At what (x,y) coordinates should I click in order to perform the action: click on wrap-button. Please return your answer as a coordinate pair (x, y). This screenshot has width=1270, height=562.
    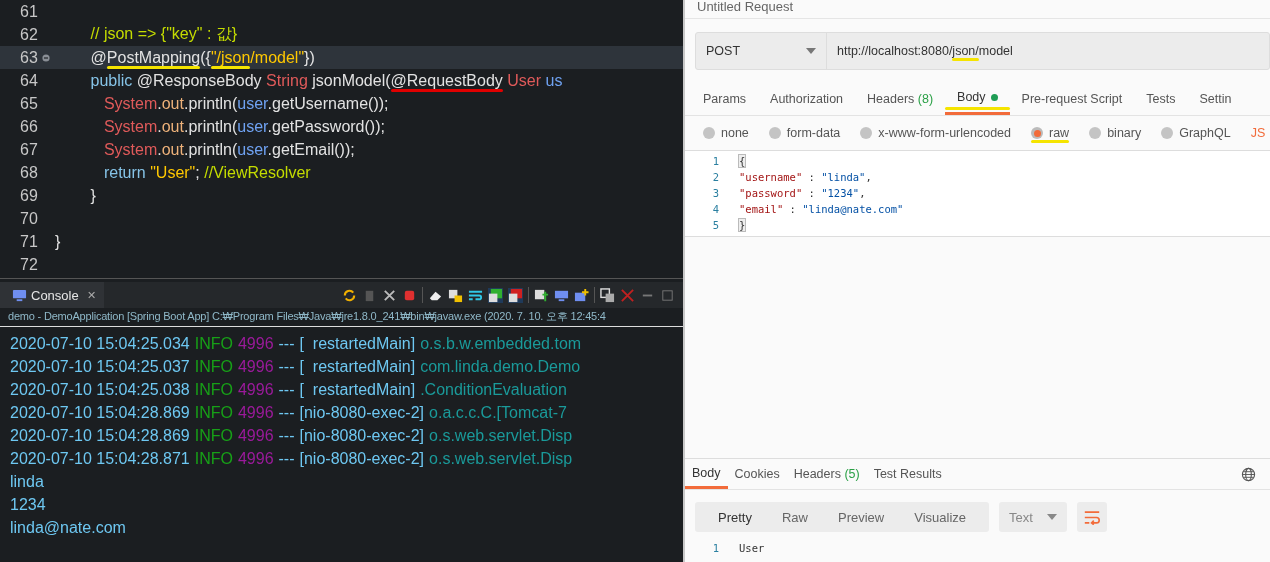
    Looking at the image, I should click on (1092, 517).